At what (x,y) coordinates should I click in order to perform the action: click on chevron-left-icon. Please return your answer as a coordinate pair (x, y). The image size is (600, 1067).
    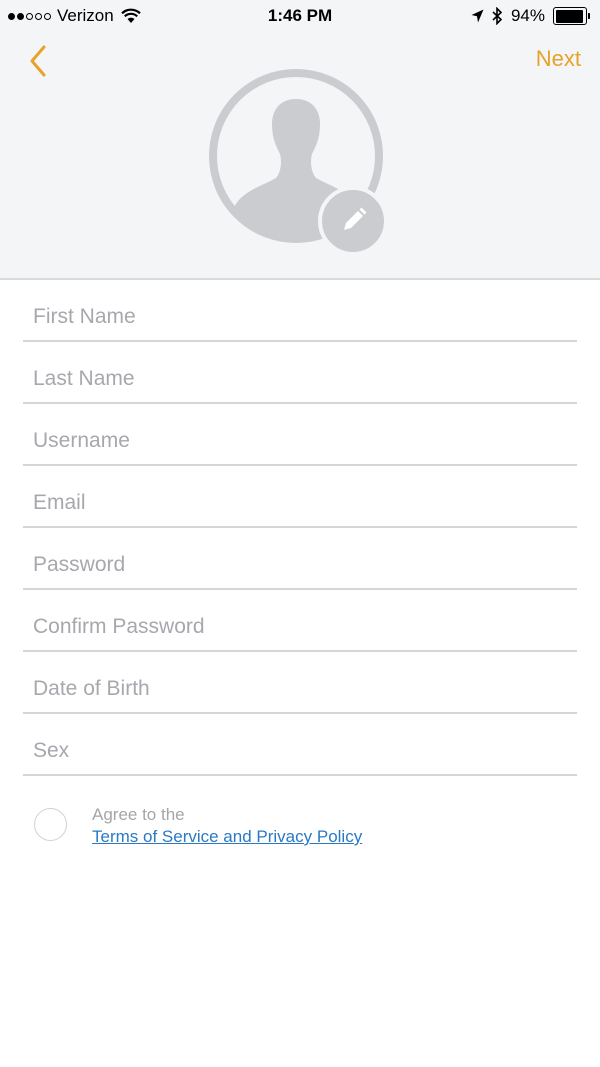
    Looking at the image, I should click on (38, 61).